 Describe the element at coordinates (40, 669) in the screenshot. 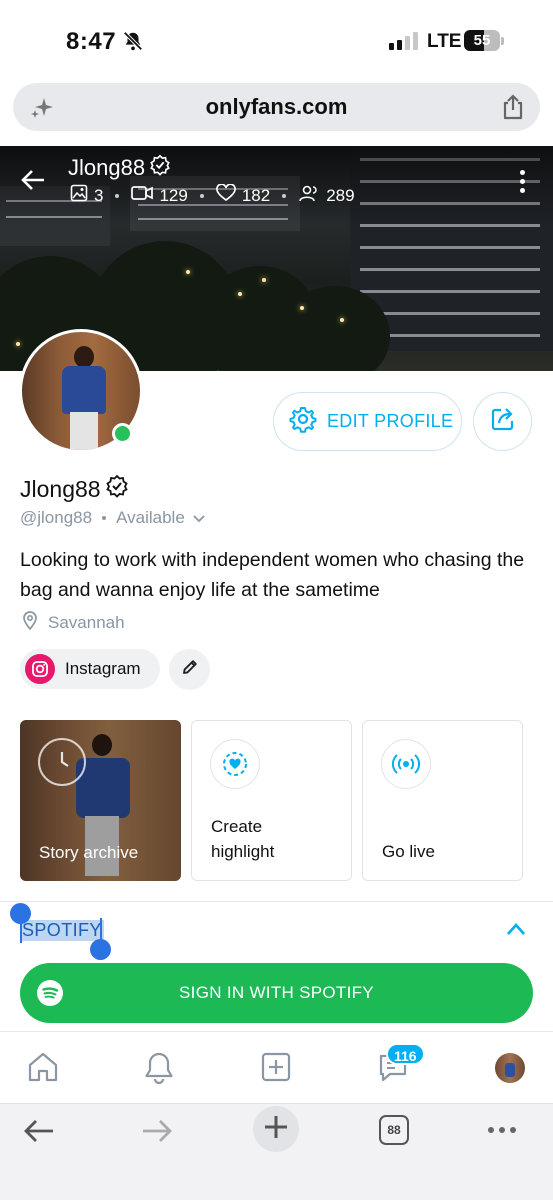

I see `instagram-icon` at that location.